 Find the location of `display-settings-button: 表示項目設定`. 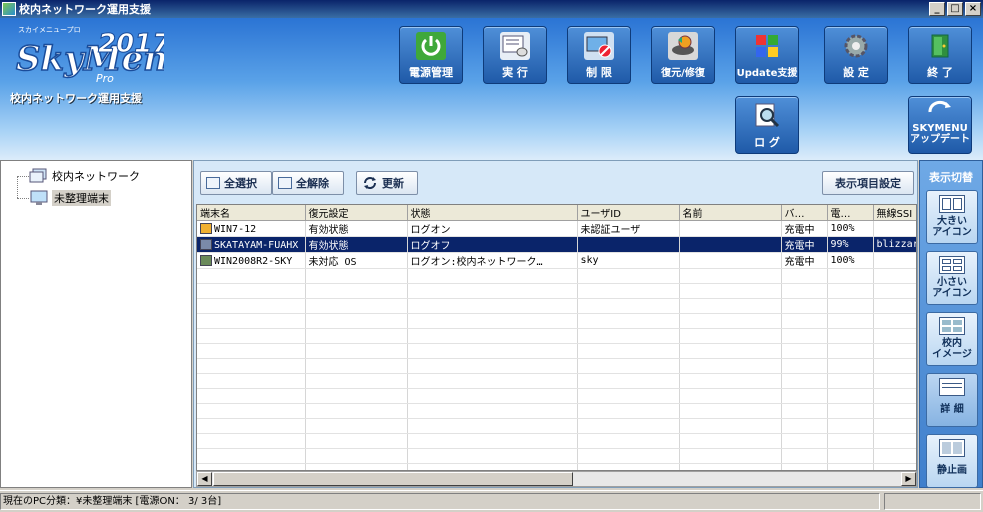

display-settings-button: 表示項目設定 is located at coordinates (868, 183).